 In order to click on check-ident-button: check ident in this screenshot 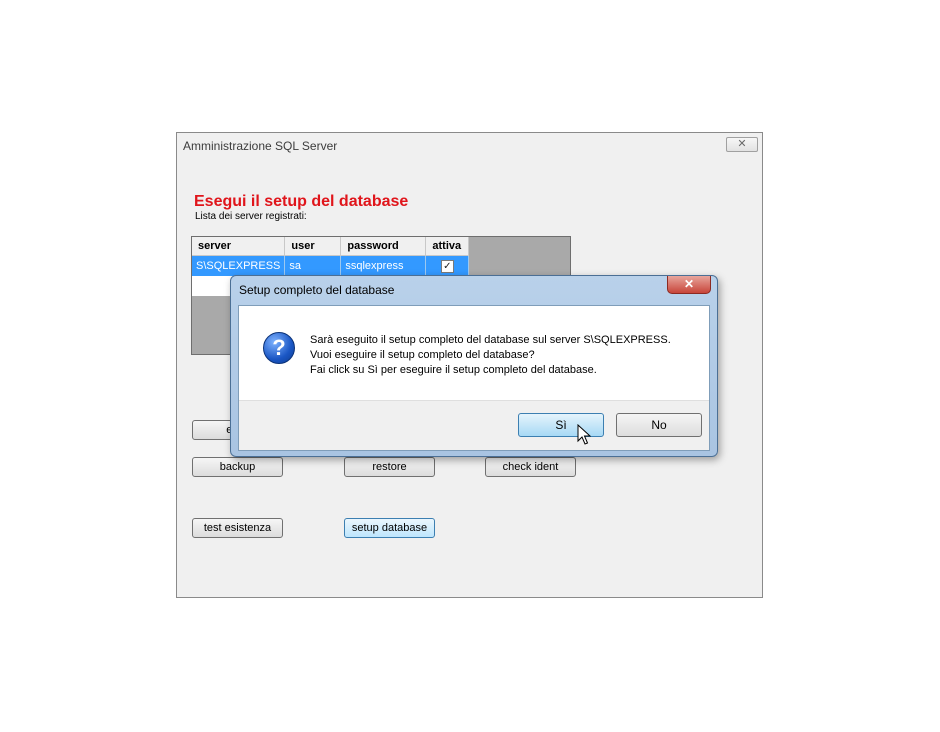, I will do `click(530, 467)`.